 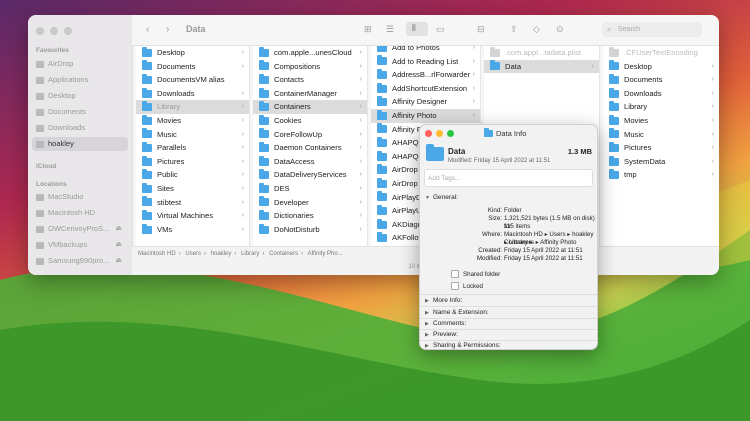 I want to click on sidebar-item-desktop: Desktop, so click(x=80, y=96).